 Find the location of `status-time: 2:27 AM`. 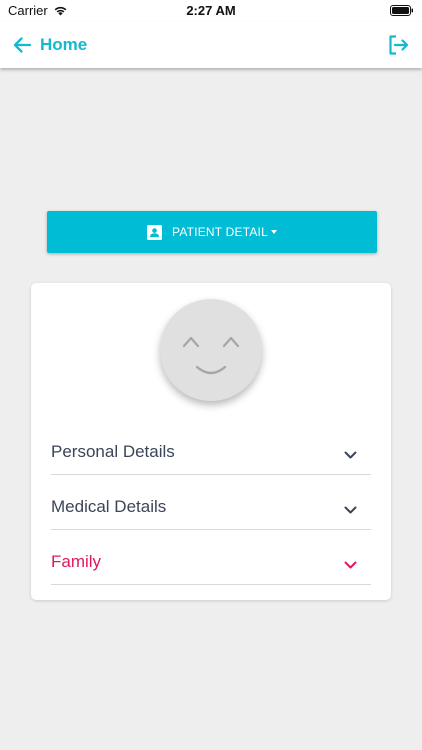

status-time: 2:27 AM is located at coordinates (211, 10).